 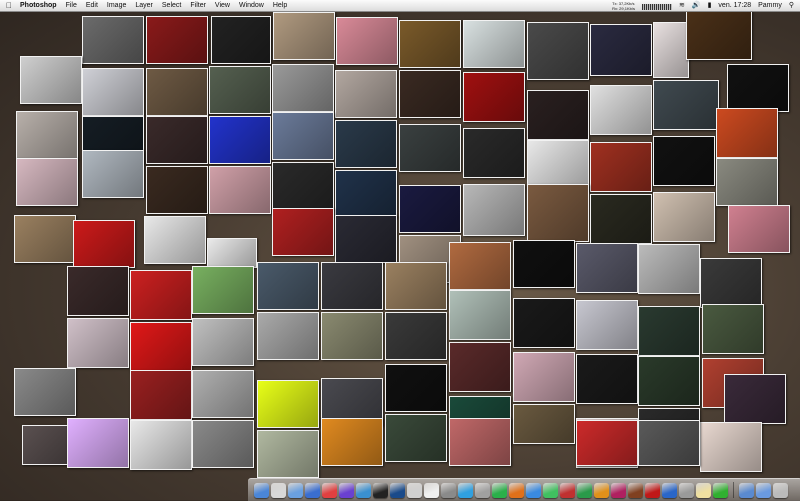 What do you see at coordinates (222, 5) in the screenshot?
I see `menu-view: View` at bounding box center [222, 5].